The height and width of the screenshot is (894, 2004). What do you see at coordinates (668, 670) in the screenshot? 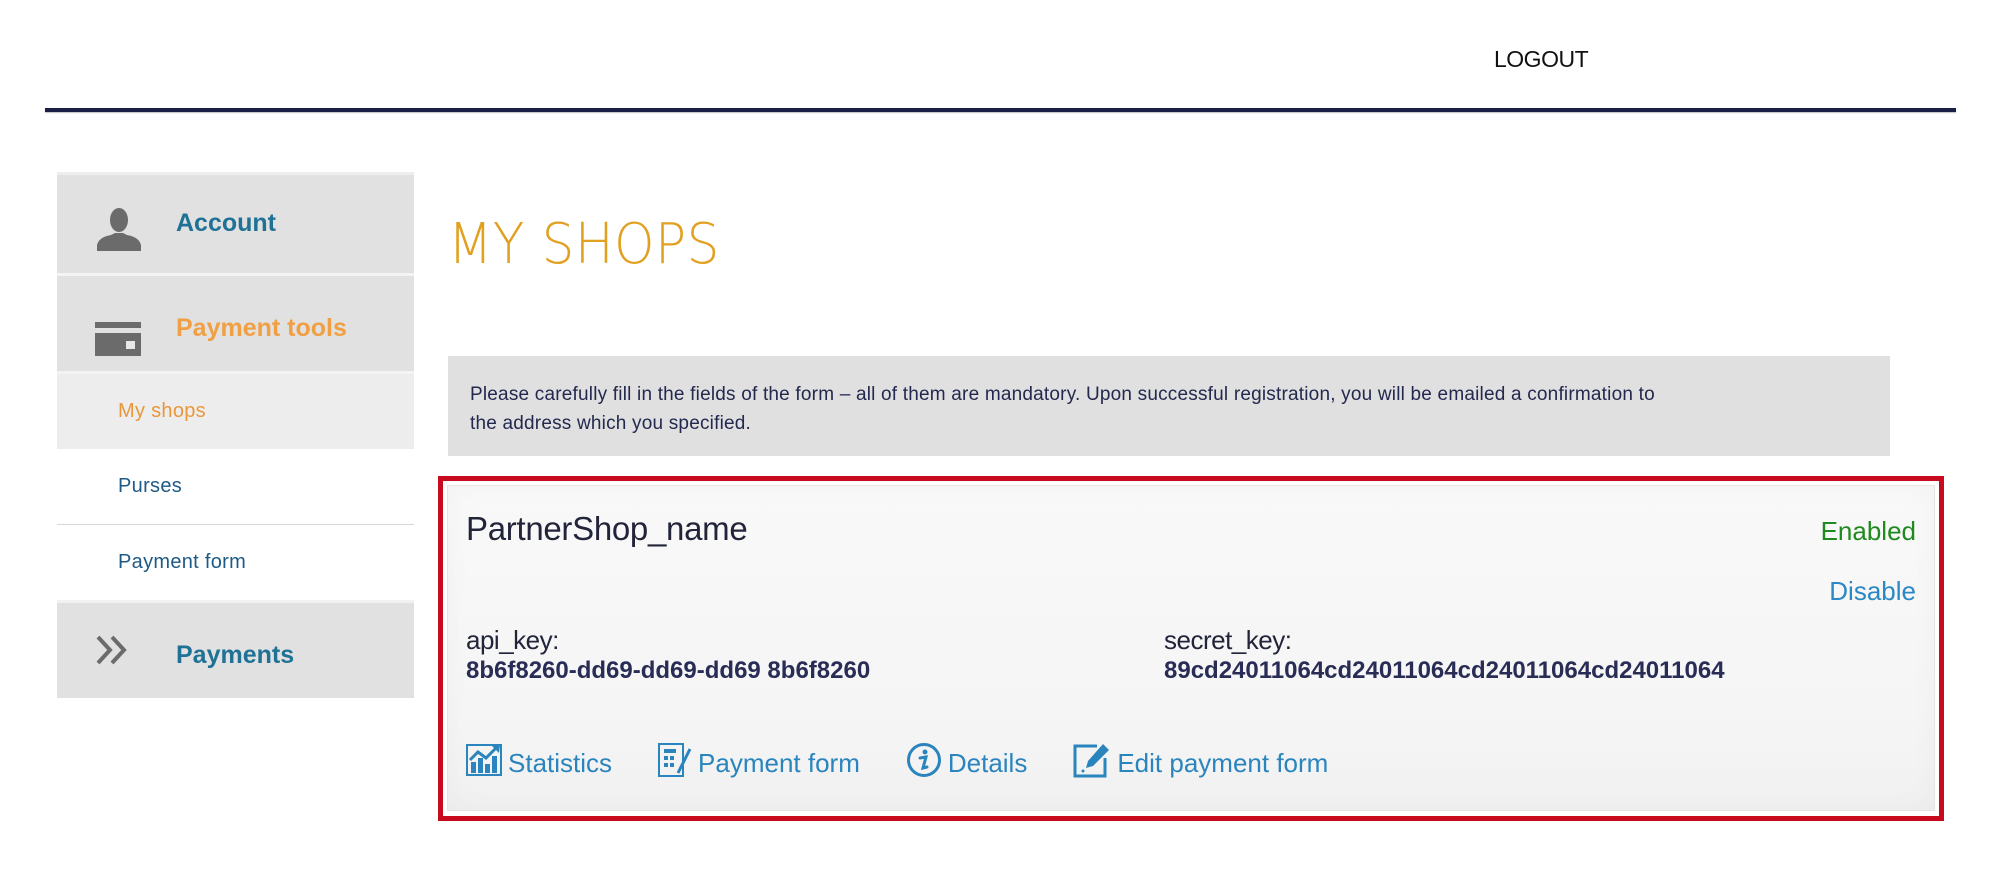
I see `api-key-value: 8b6f8260-dd69-dd69-dd69 8b6f8260` at bounding box center [668, 670].